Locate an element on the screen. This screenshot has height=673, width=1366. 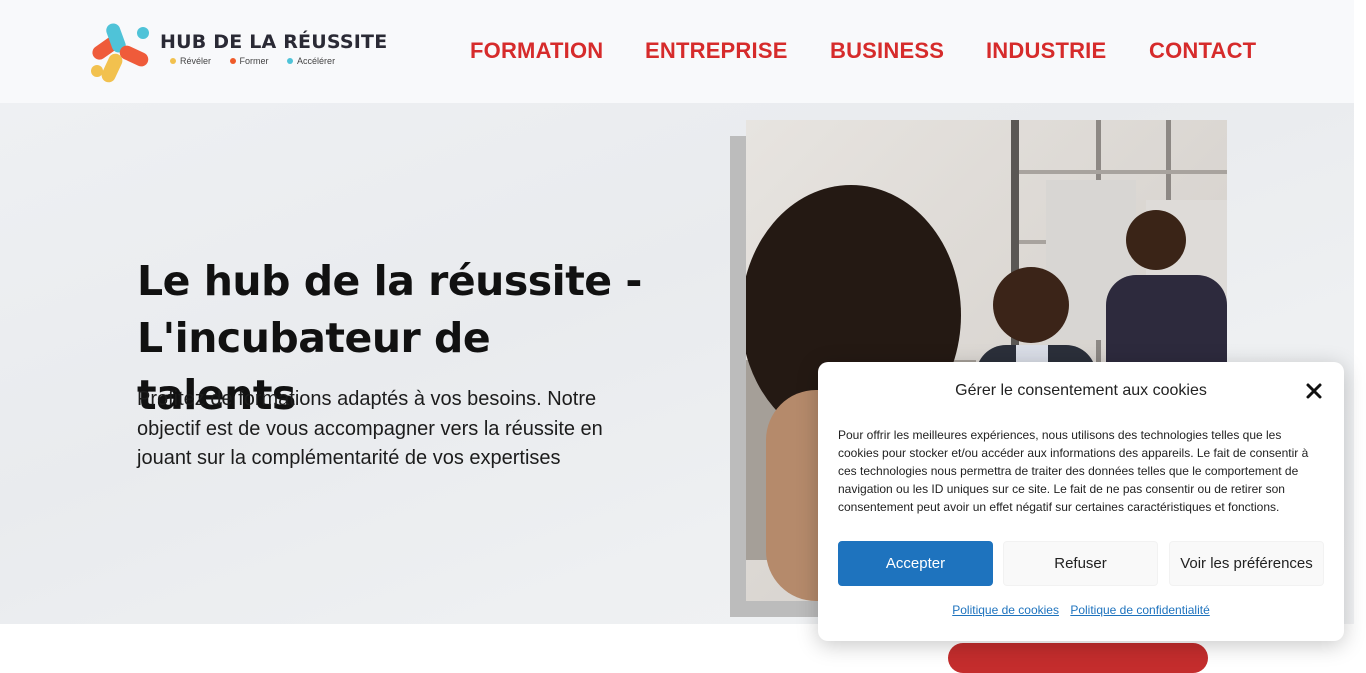
nav-item-contact: CONTACT is located at coordinates (1202, 51).